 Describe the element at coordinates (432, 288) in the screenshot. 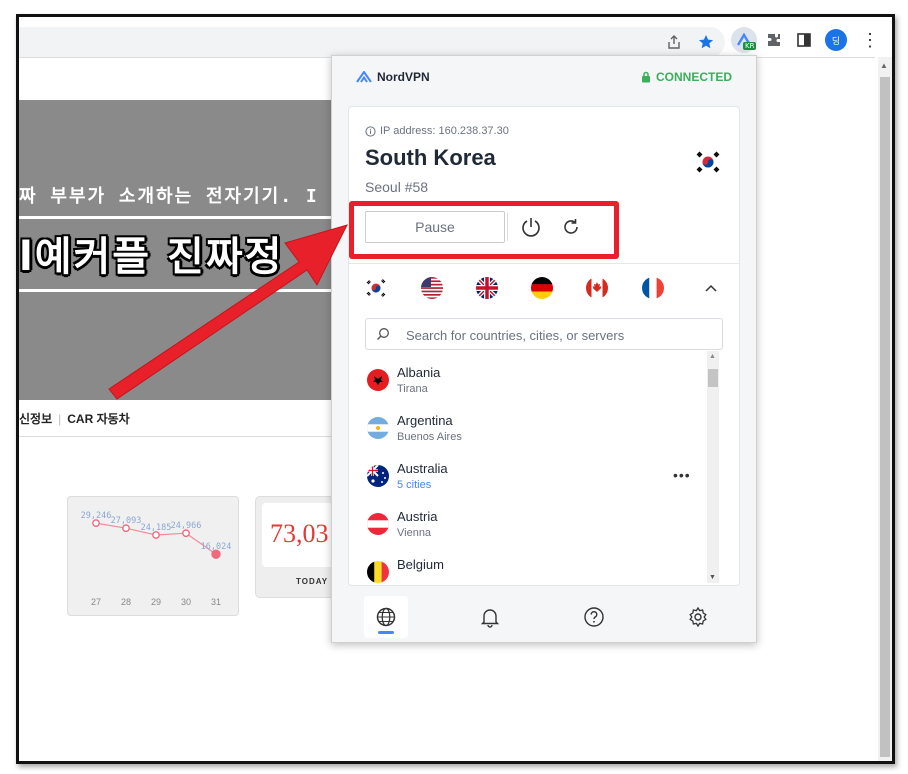

I see `usa-flag-icon` at that location.